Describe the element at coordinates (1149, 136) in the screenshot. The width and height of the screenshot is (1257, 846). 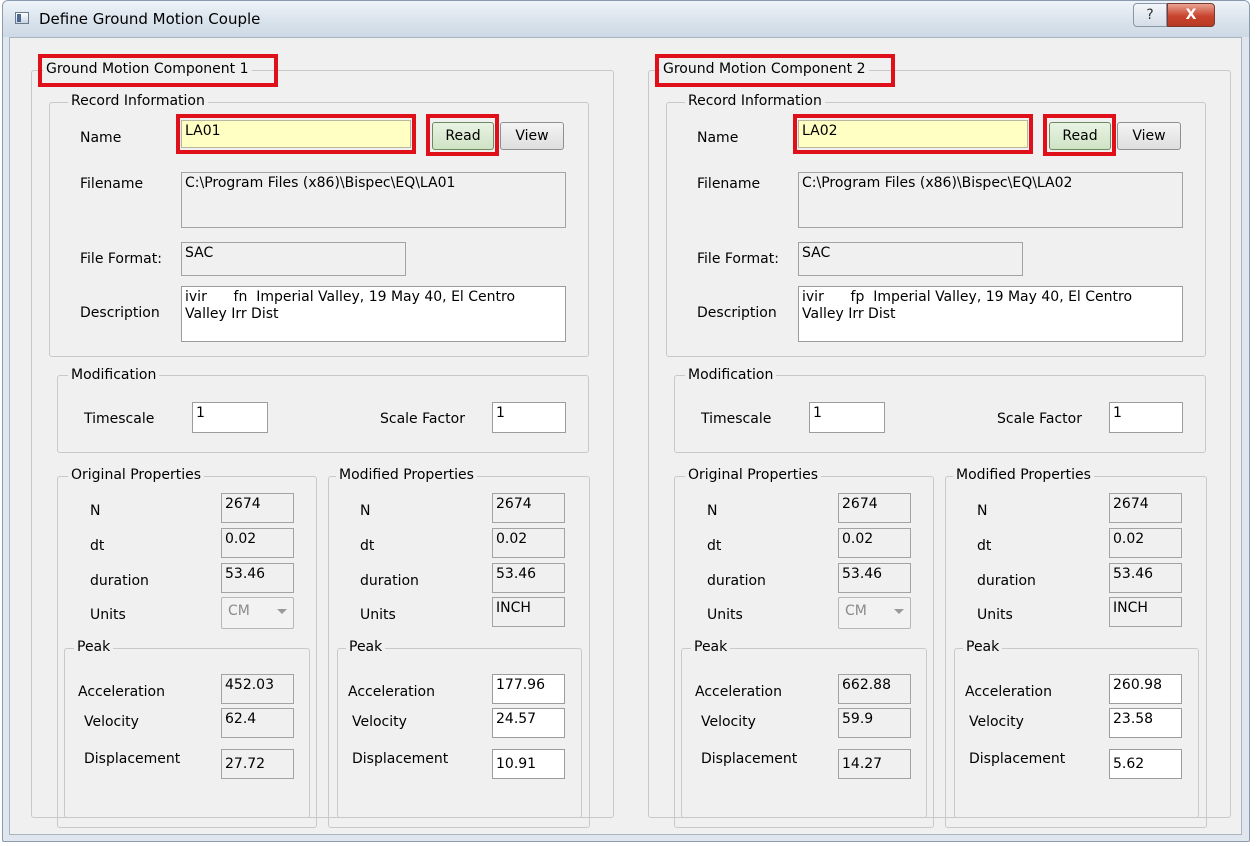
I see `c2-view-button: View` at that location.